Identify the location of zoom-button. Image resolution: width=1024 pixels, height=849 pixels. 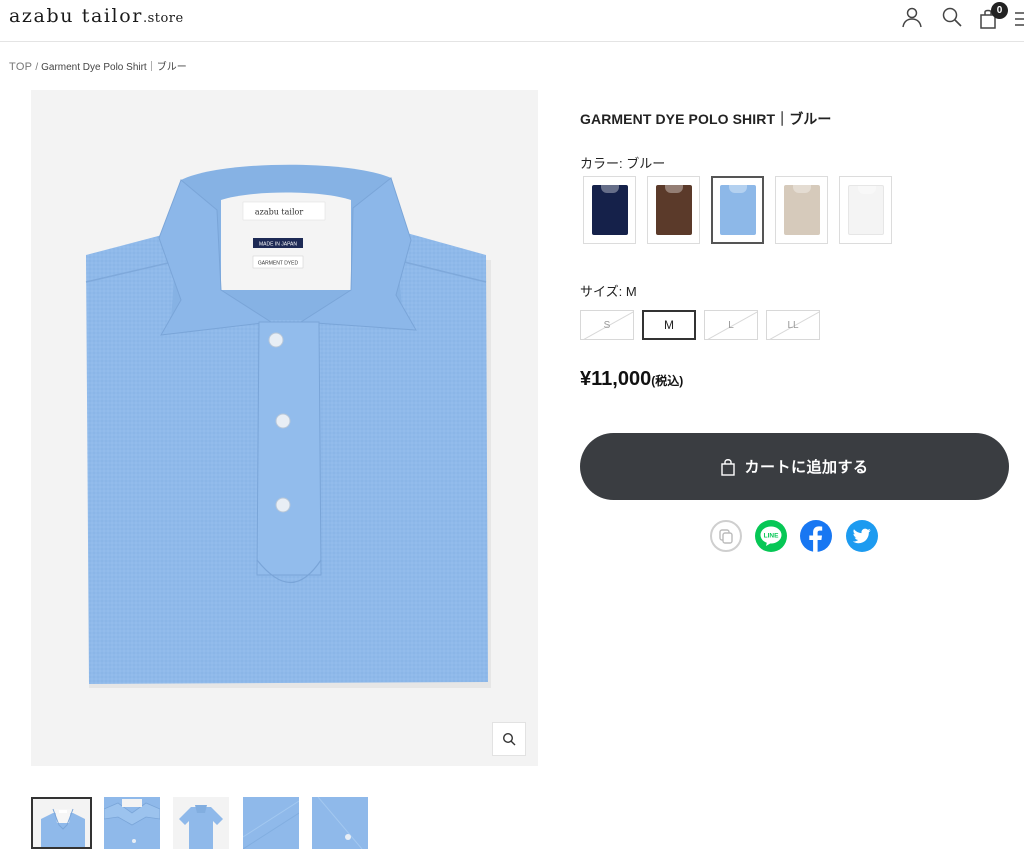
(509, 739).